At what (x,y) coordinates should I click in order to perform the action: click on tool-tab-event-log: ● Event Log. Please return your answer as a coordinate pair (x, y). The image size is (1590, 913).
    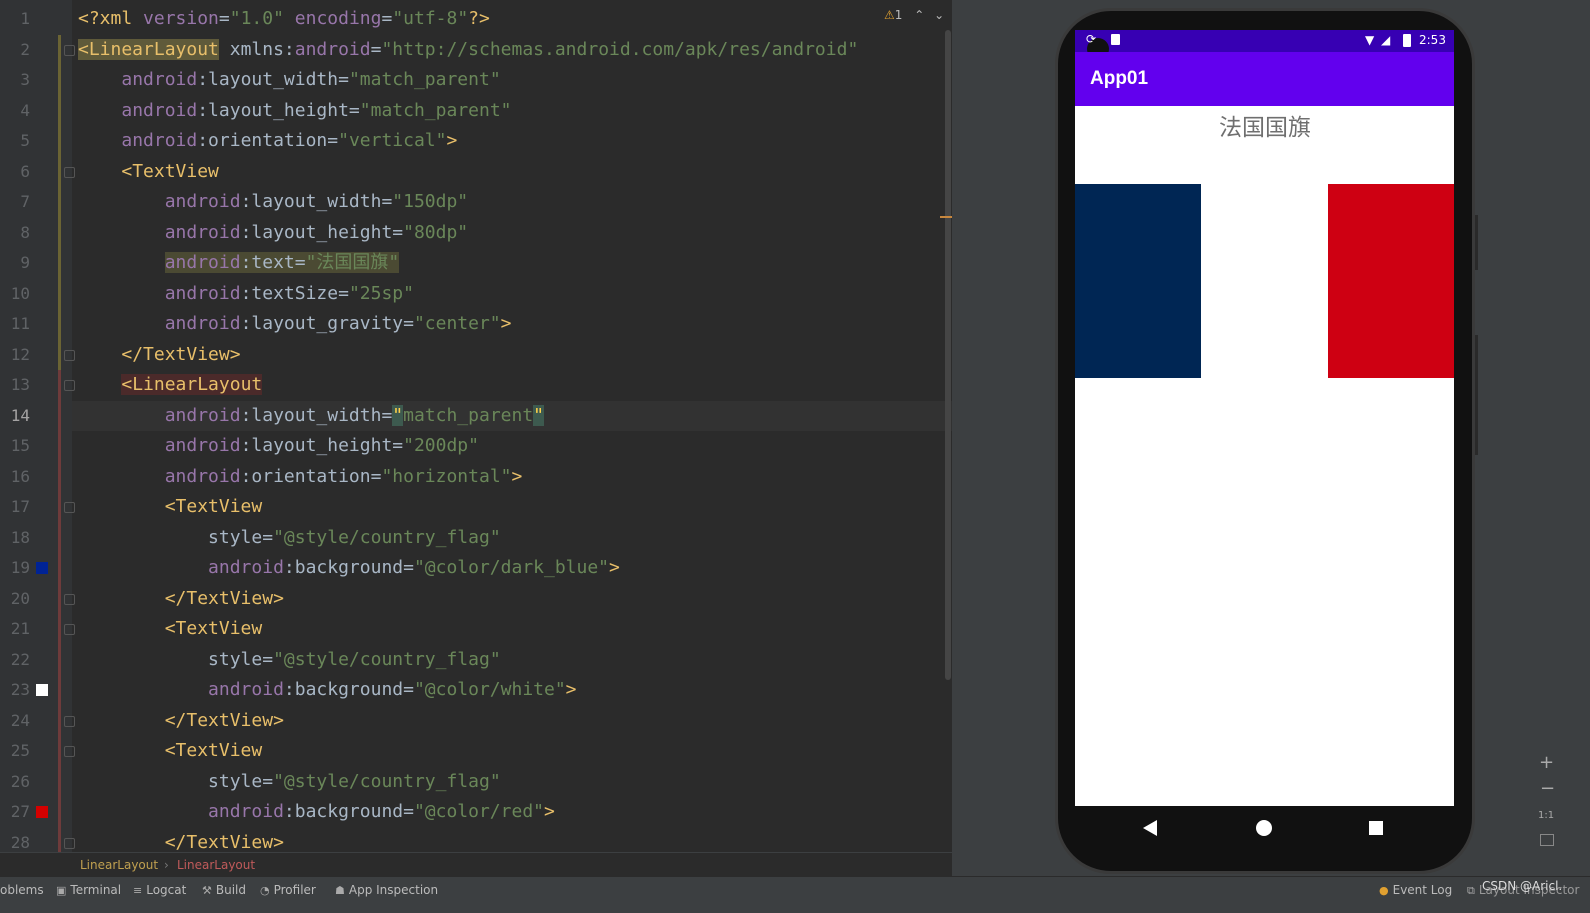
    Looking at the image, I should click on (1415, 890).